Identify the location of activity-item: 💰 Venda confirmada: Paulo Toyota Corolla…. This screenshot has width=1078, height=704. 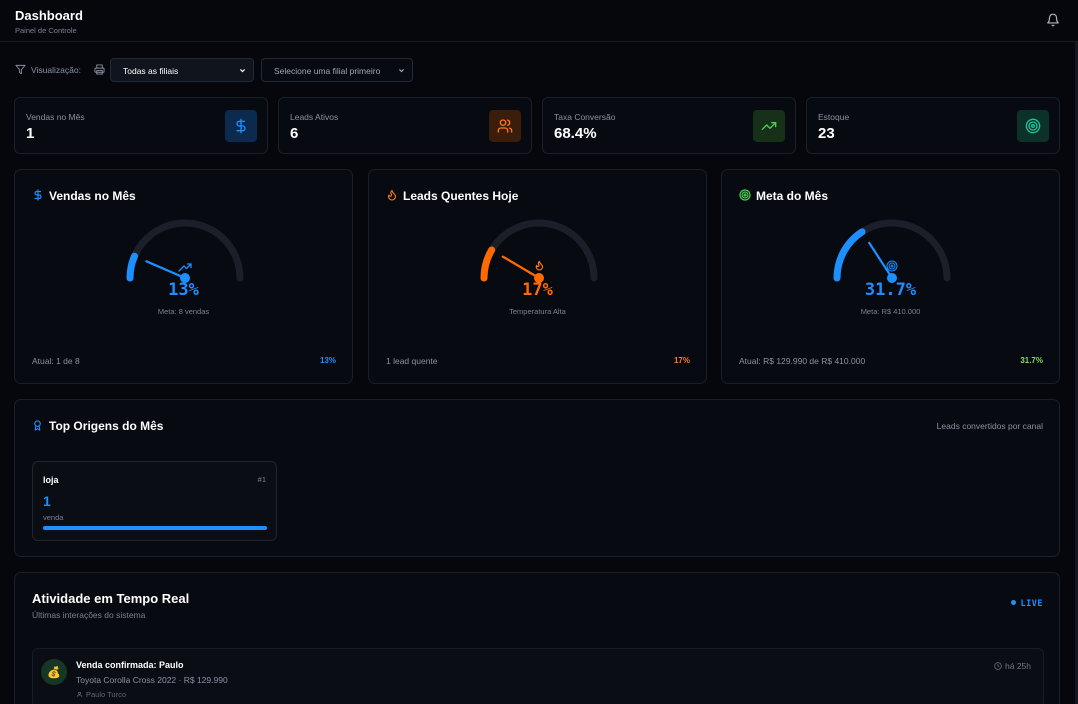
(538, 676).